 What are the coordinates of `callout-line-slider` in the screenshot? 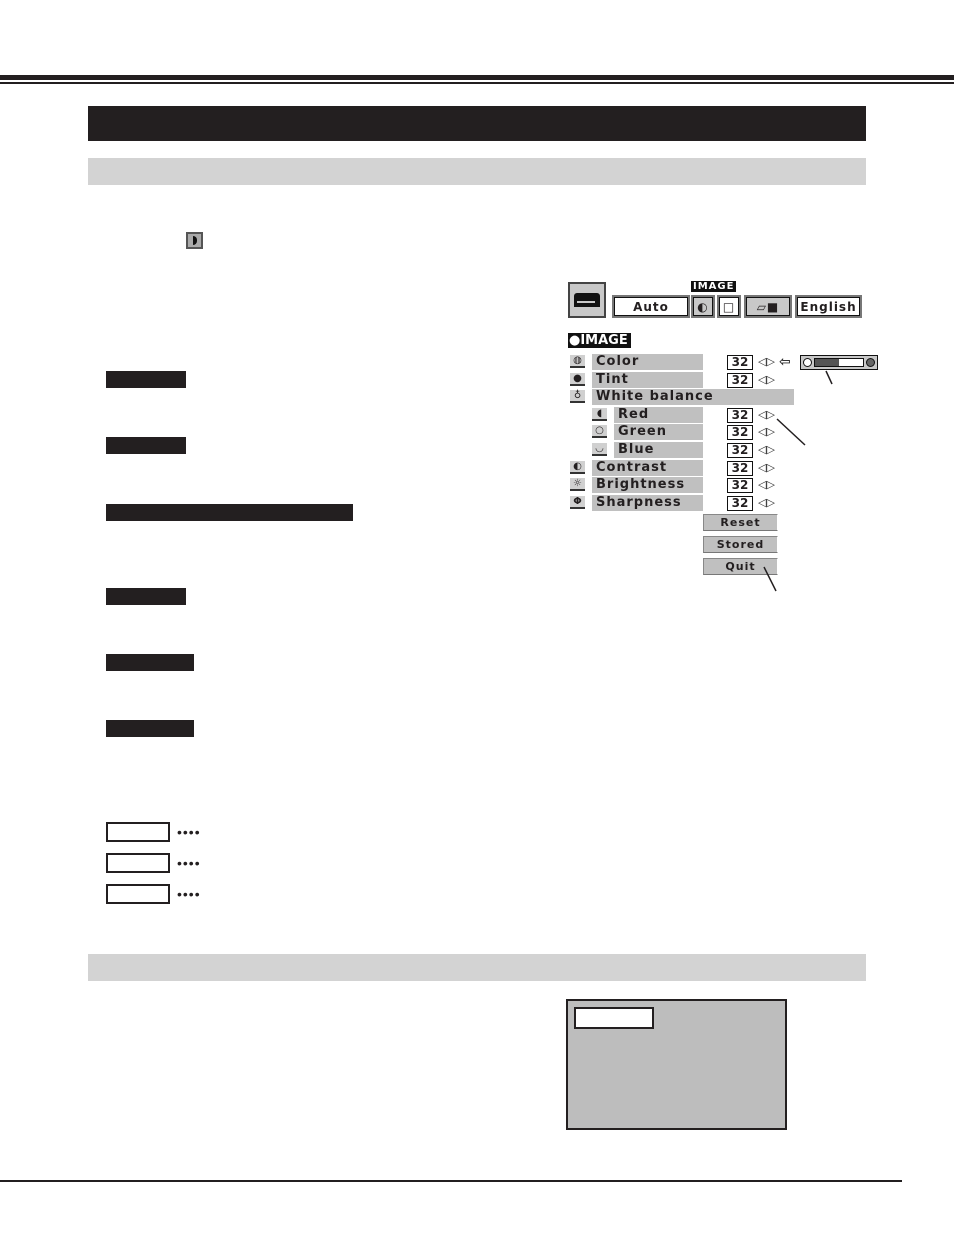 It's located at (829, 377).